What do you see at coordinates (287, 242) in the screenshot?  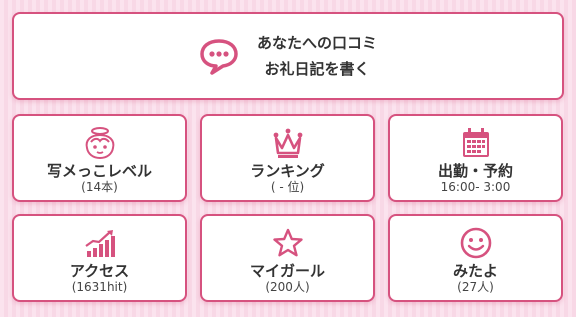 I see `star-icon` at bounding box center [287, 242].